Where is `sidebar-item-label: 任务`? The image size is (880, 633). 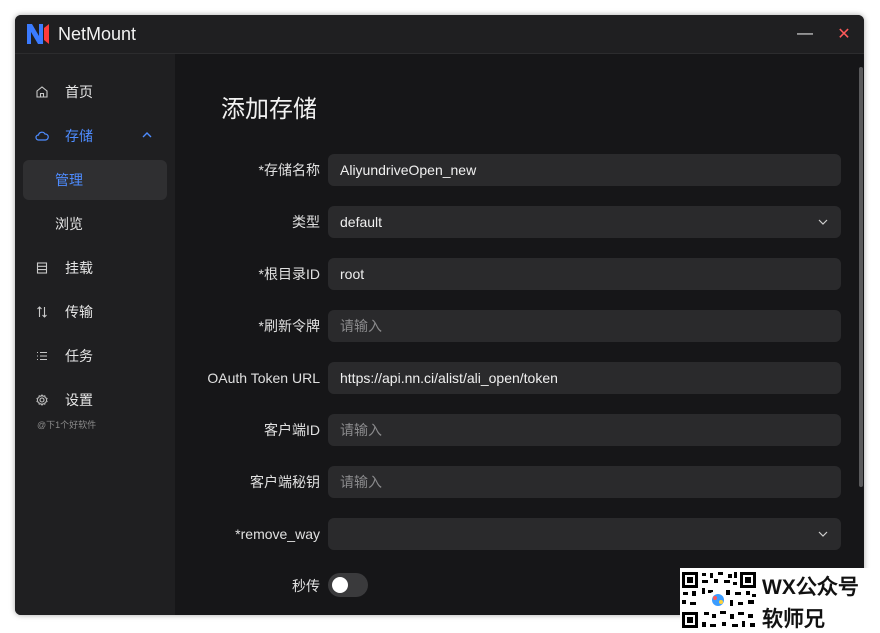 sidebar-item-label: 任务 is located at coordinates (79, 356).